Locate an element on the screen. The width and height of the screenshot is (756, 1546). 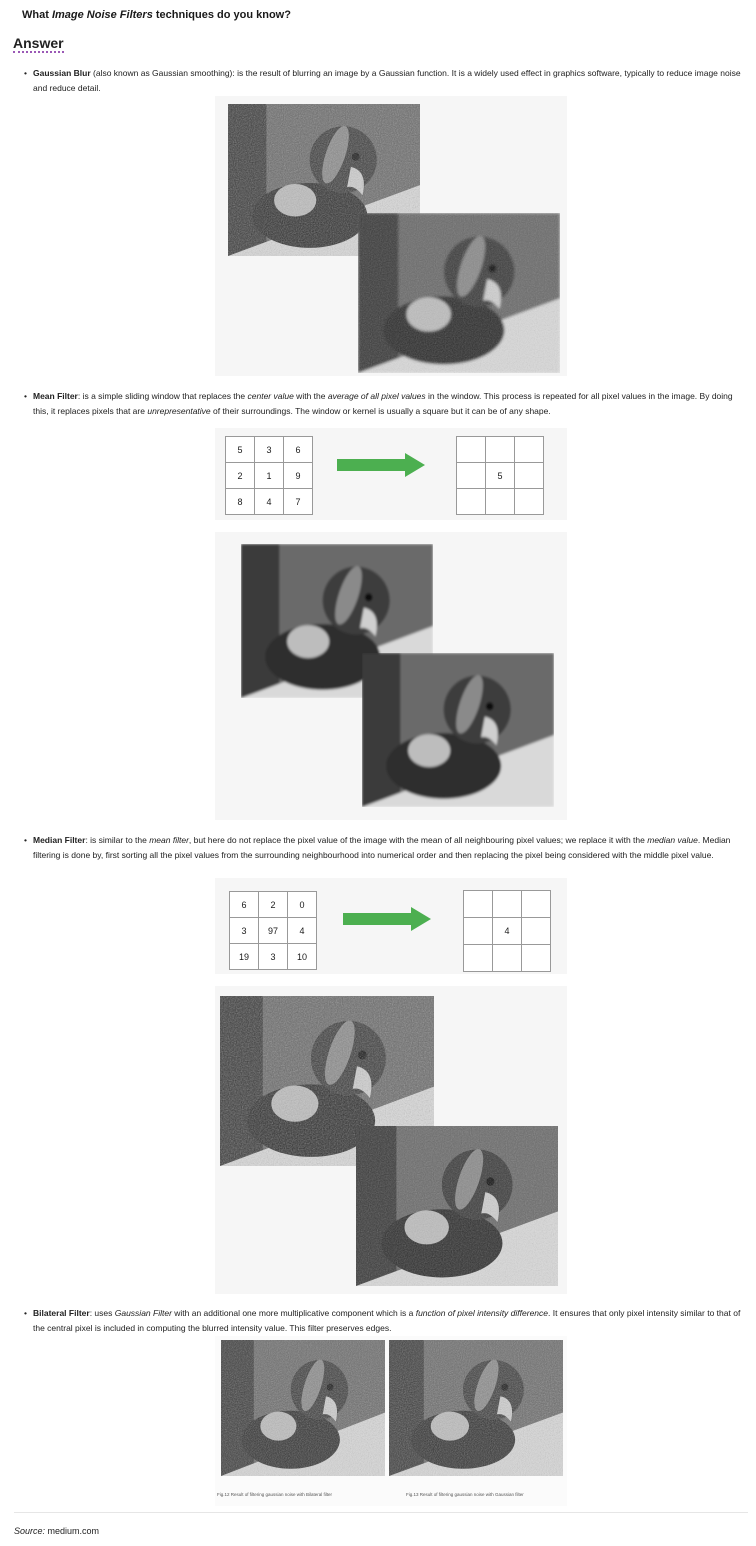
grid-cell-center: 4 is located at coordinates (507, 931).